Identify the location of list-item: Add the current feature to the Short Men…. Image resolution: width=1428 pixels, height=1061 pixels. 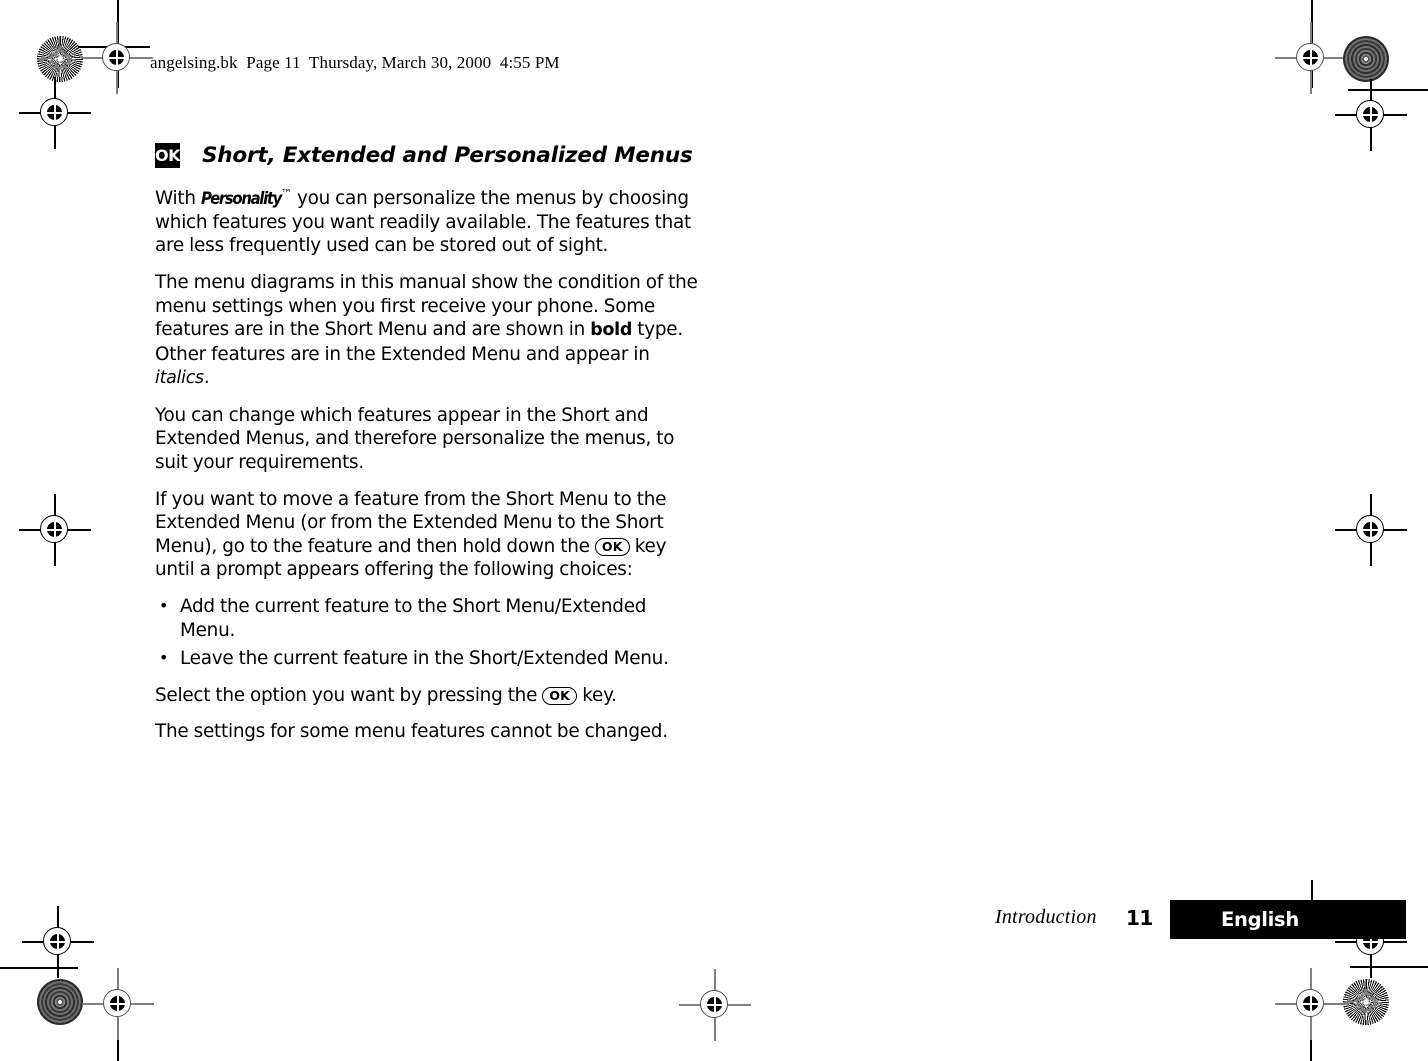
(427, 618).